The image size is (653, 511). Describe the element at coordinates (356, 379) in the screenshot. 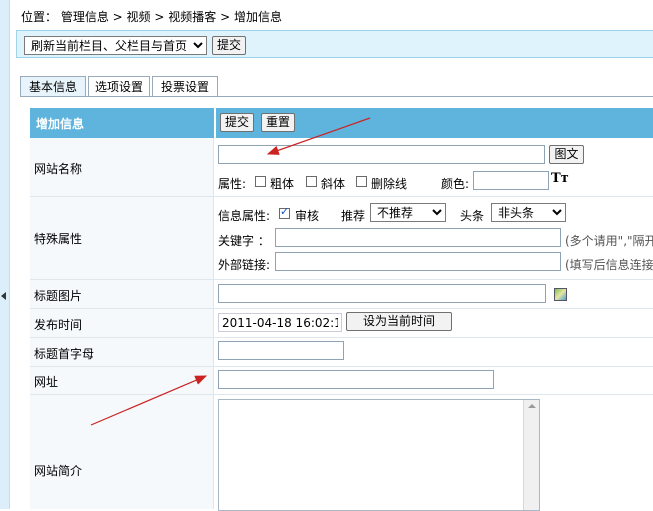

I see `url-input` at that location.